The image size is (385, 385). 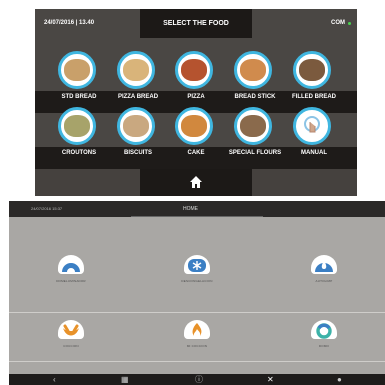 What do you see at coordinates (197, 329) in the screenshot?
I see `flame-icon` at bounding box center [197, 329].